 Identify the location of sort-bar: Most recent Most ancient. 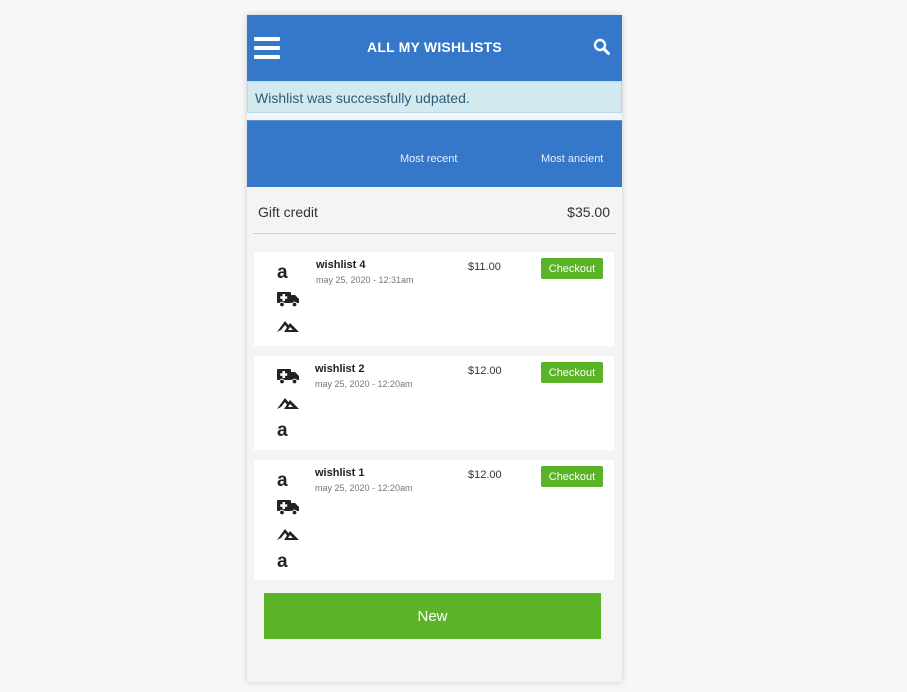
(434, 153).